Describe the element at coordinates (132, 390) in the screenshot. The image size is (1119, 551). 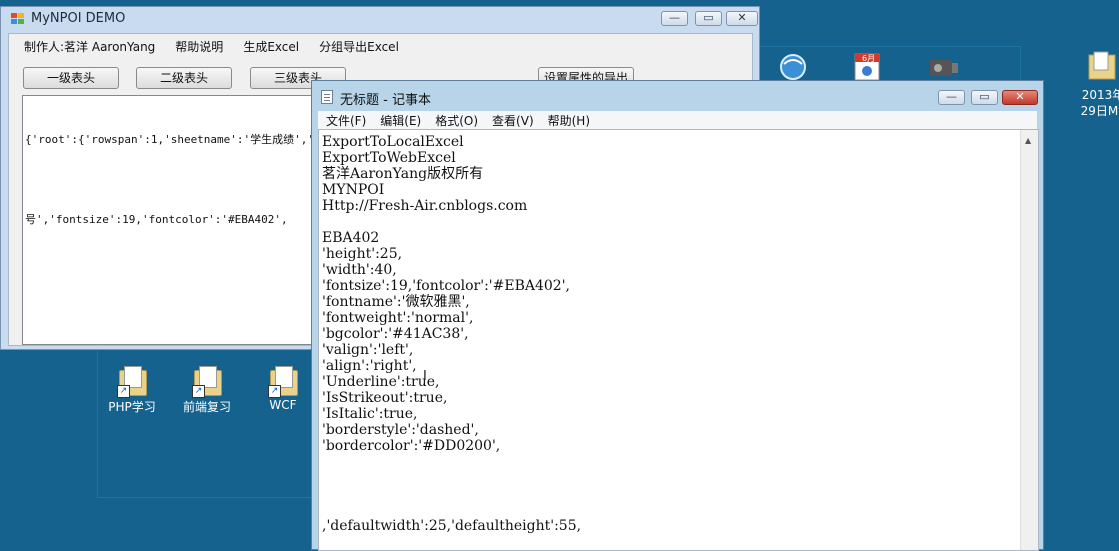
I see `desktop-icon-php: ↗ PHP学习` at that location.